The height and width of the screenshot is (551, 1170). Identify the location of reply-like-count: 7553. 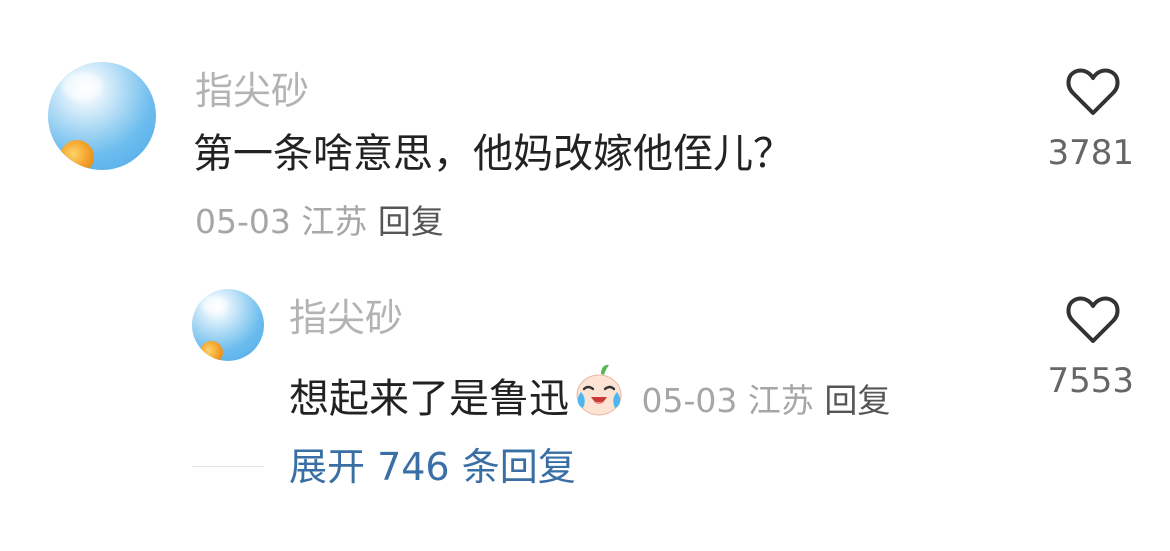
(1090, 381).